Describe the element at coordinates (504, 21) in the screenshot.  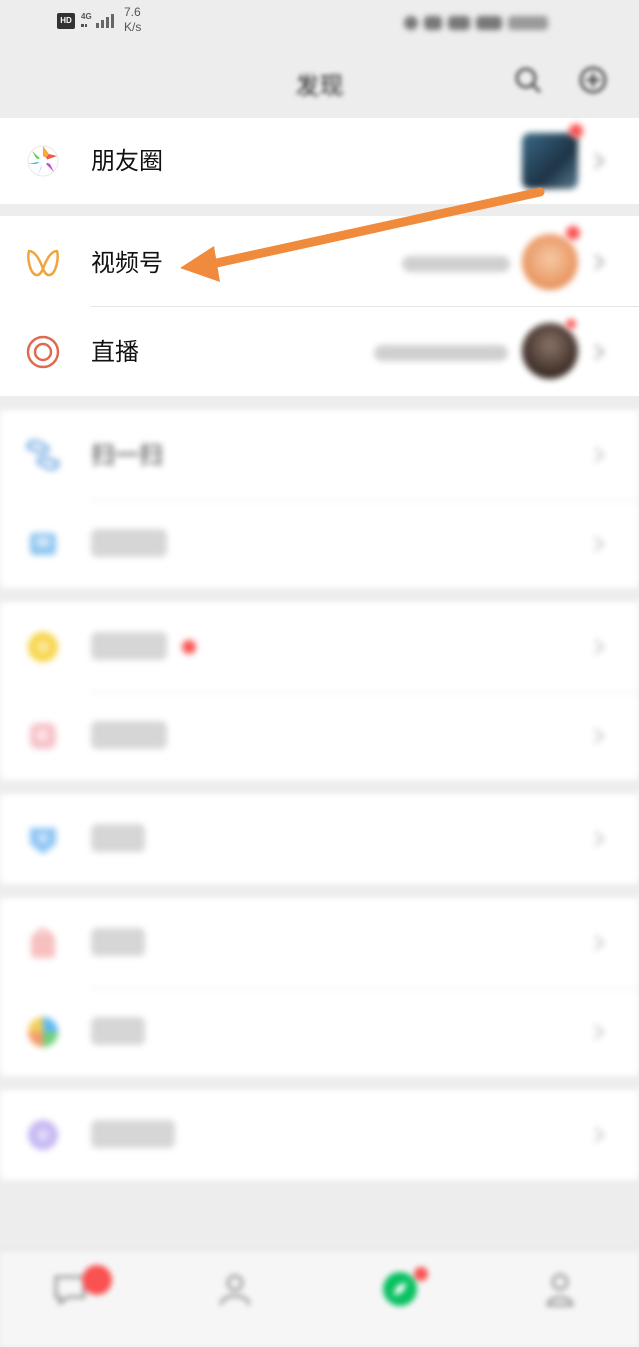
I see `status-right-icons` at that location.